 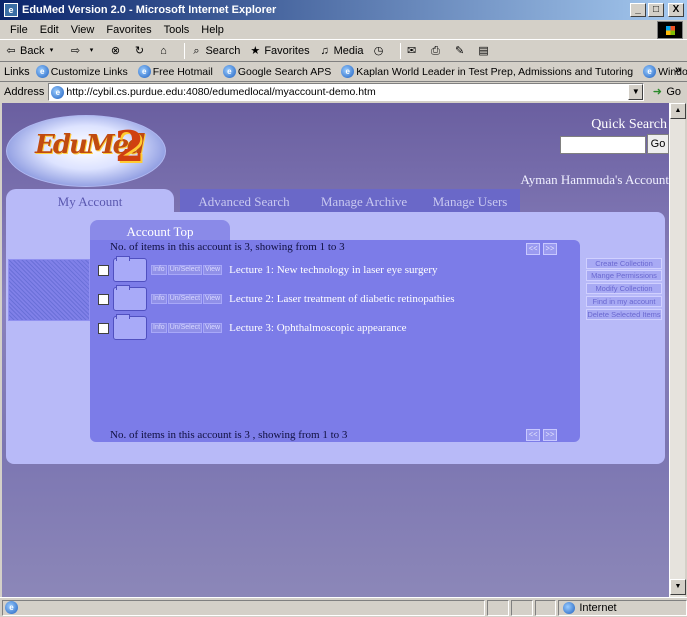 I want to click on pager-bottom: << >>, so click(x=541, y=435).